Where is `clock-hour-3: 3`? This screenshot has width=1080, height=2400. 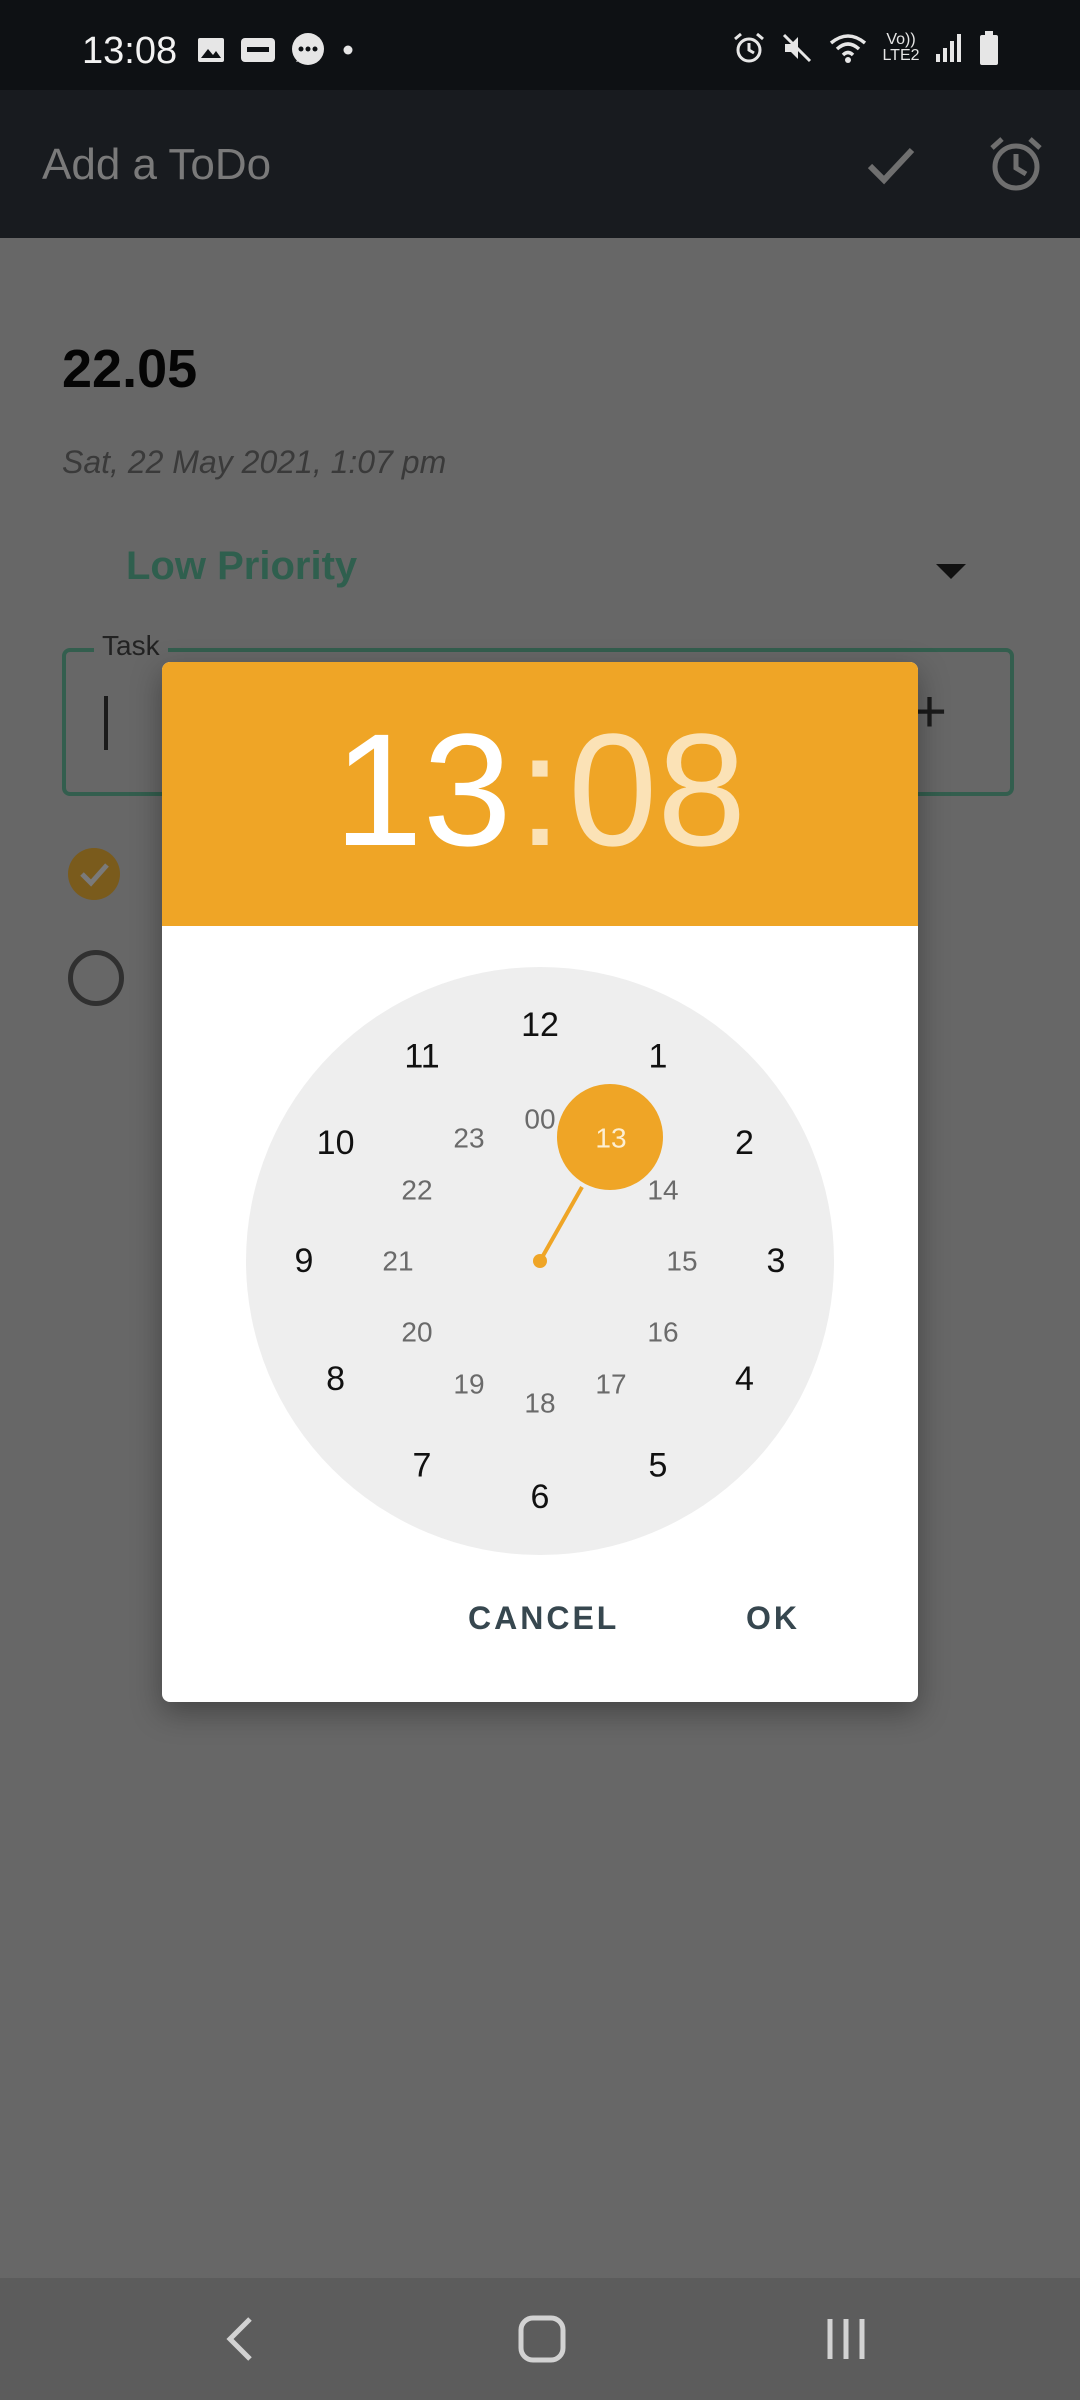 clock-hour-3: 3 is located at coordinates (776, 1261).